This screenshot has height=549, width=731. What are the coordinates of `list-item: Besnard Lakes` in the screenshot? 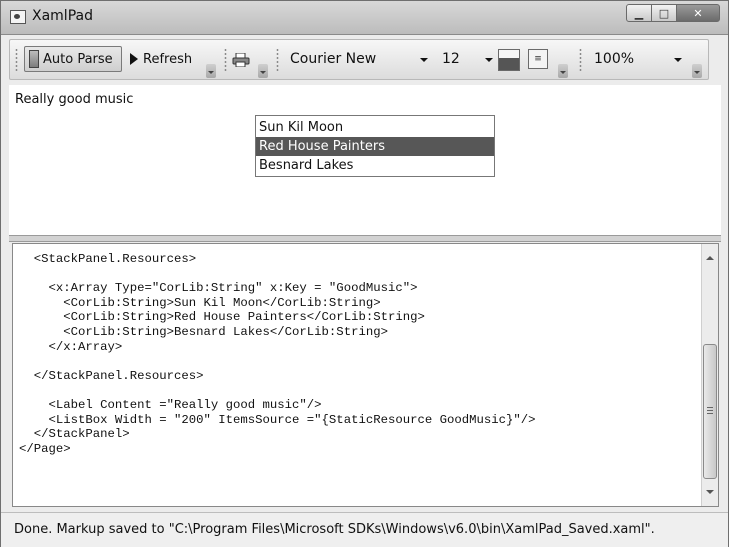 It's located at (375, 165).